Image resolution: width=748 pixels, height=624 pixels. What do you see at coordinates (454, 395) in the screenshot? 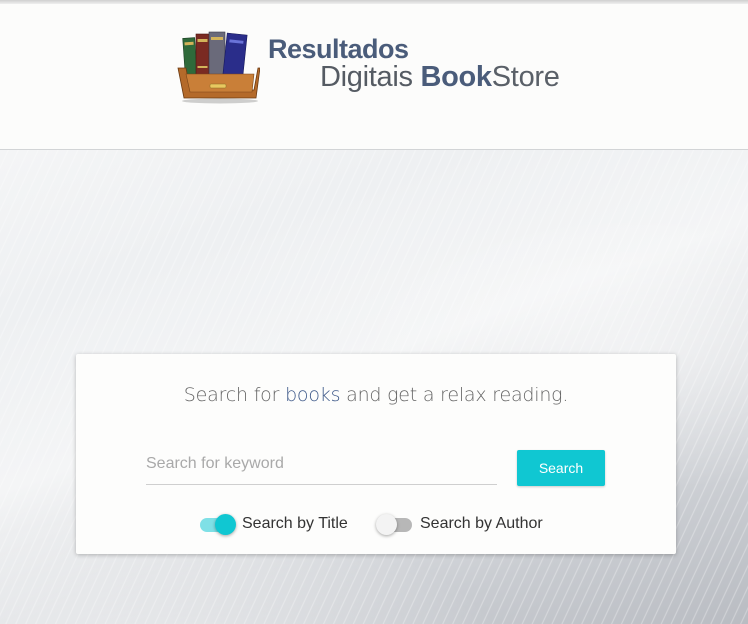
I see `tagline-after: and get a relax reading.` at bounding box center [454, 395].